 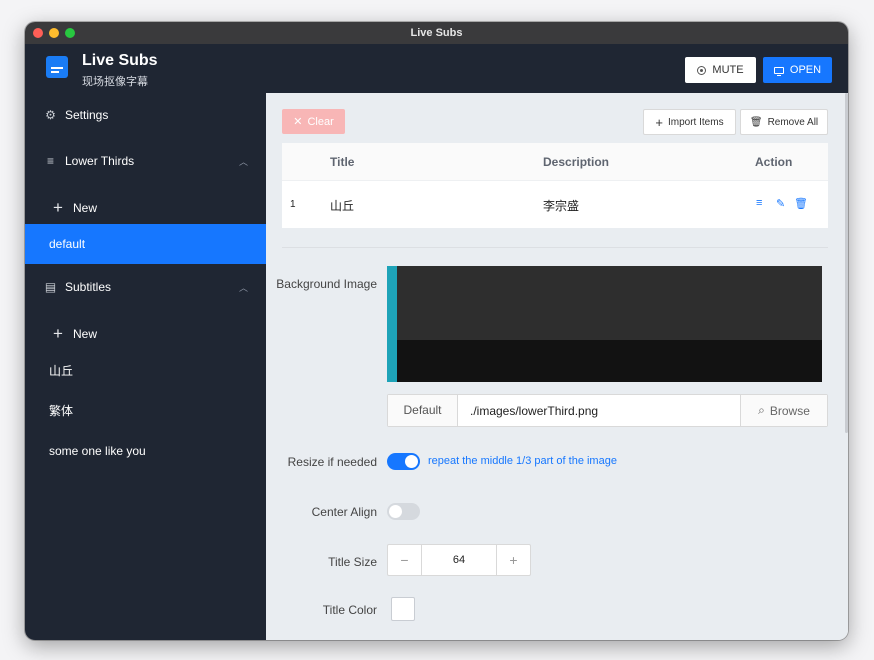 I want to click on preview-bottom-band, so click(x=609, y=361).